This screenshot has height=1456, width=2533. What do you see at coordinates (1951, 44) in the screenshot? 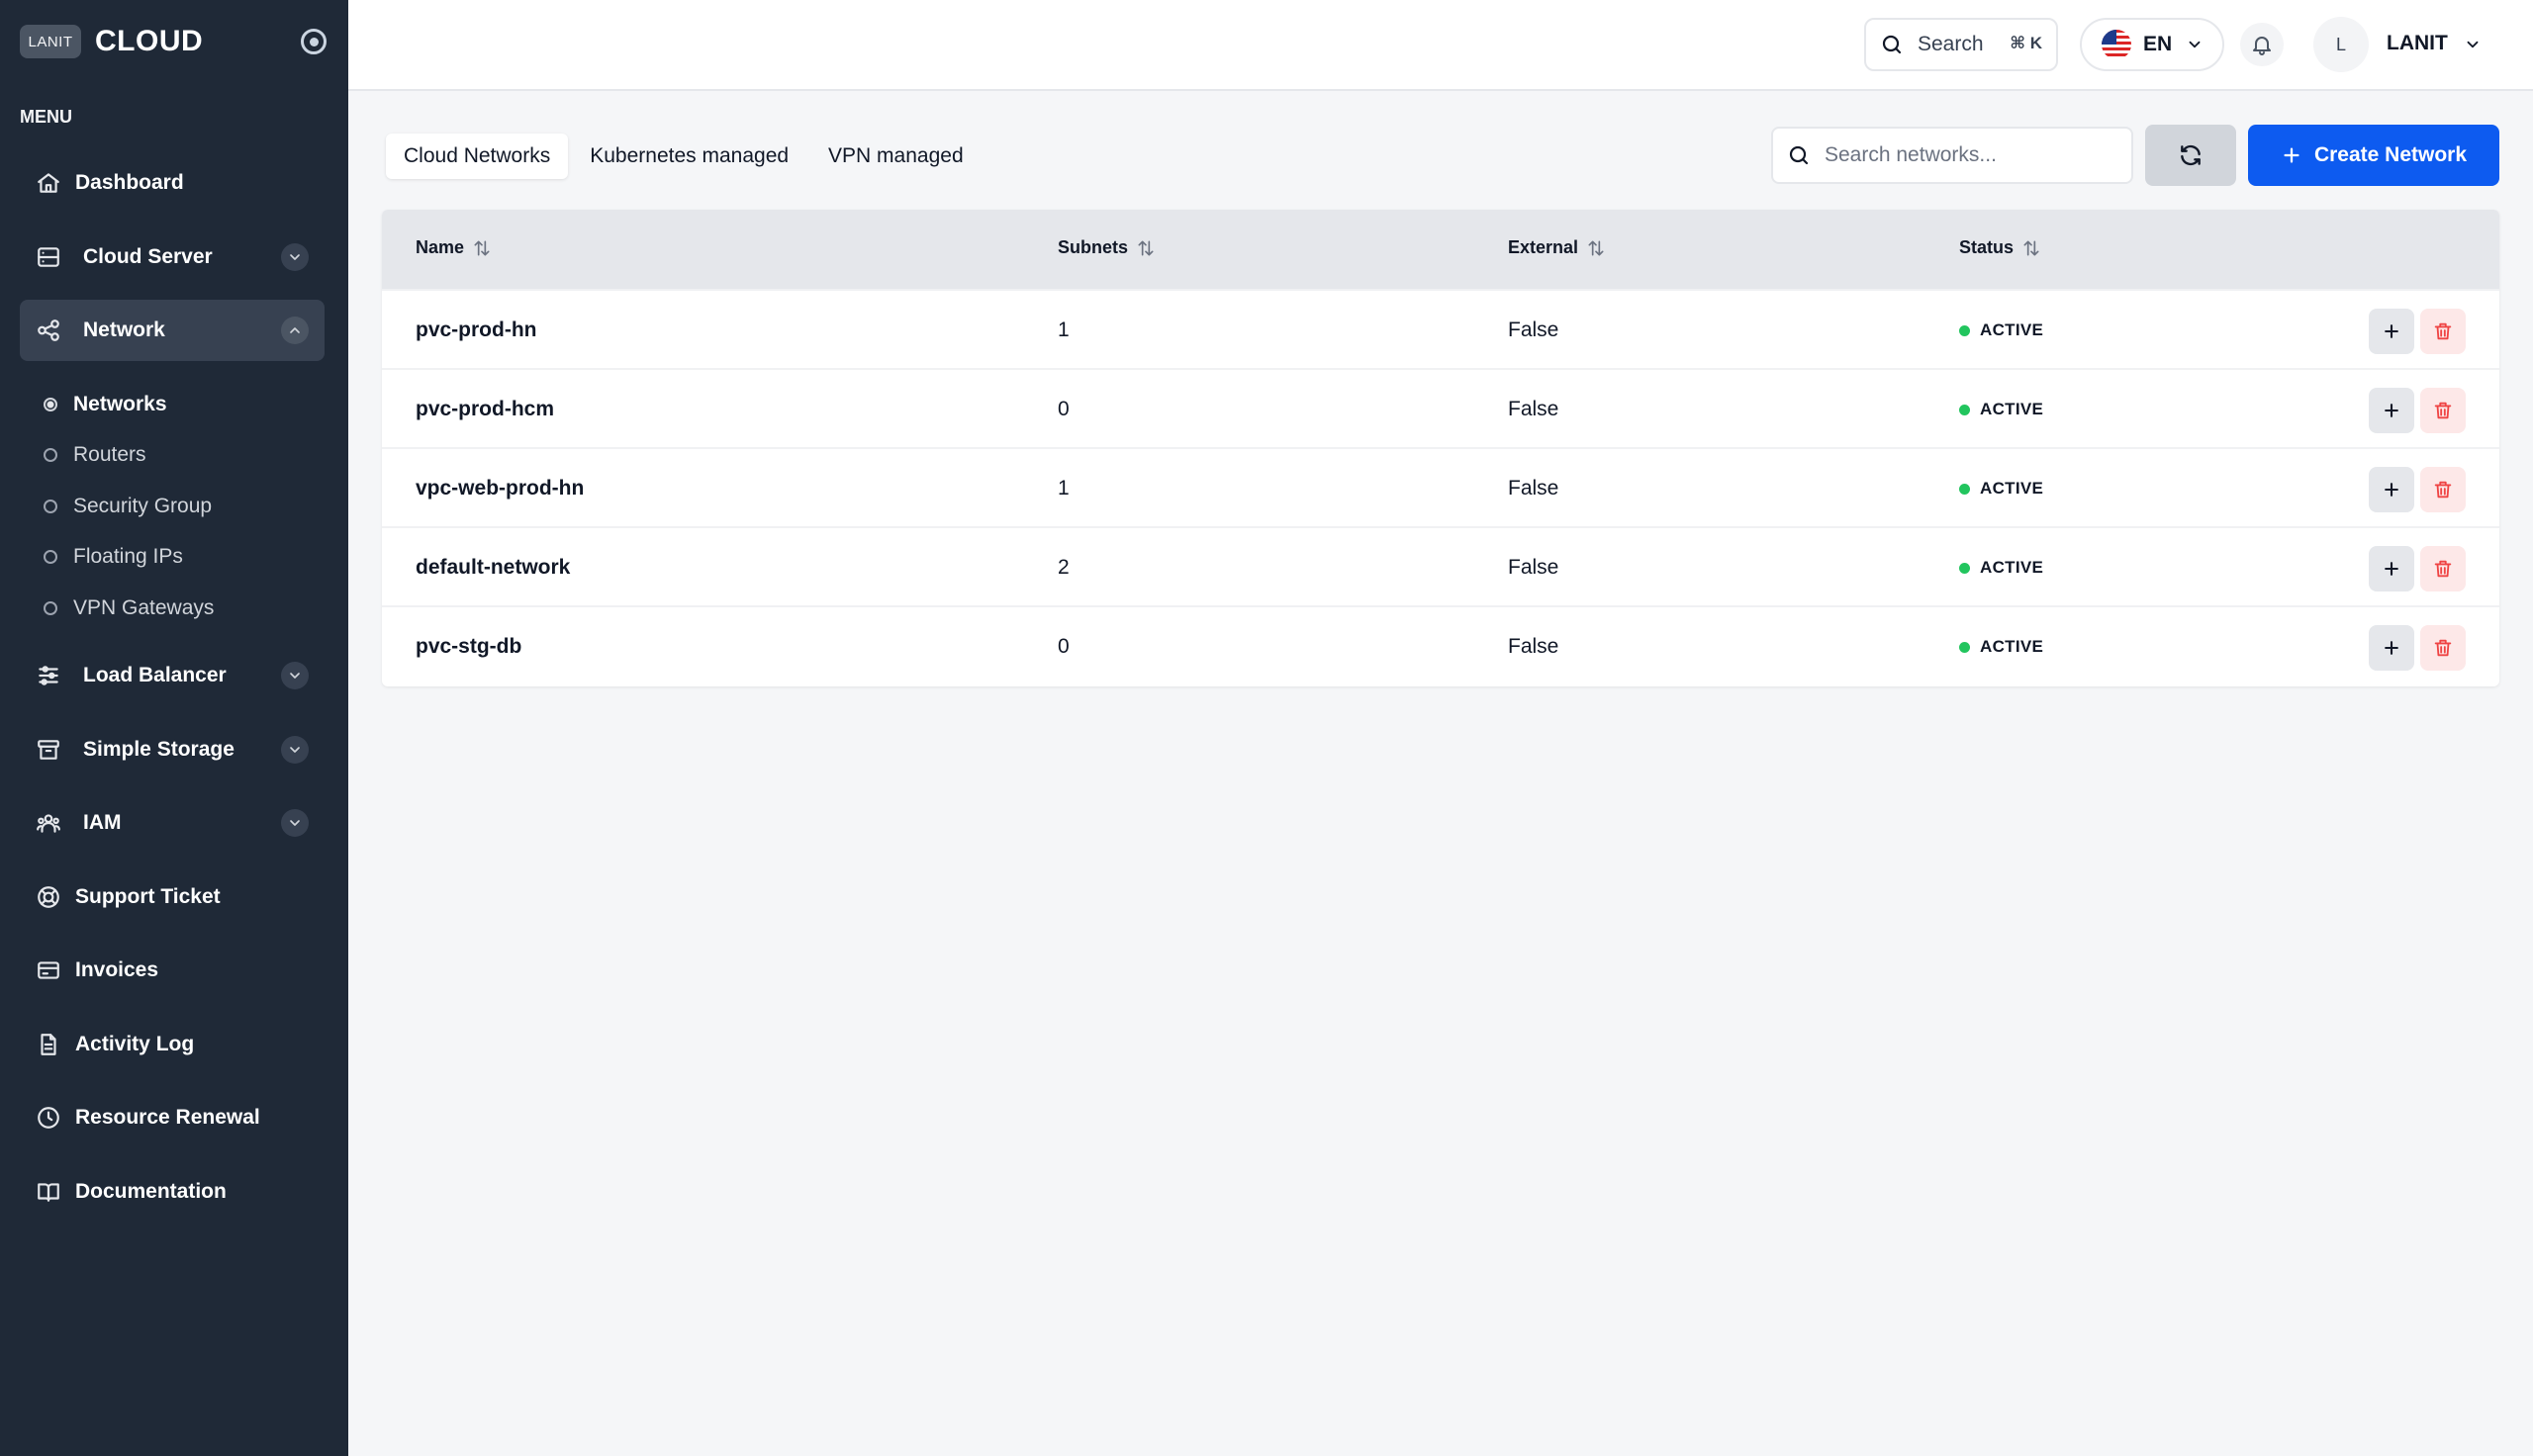
I see `search-label: Search` at bounding box center [1951, 44].